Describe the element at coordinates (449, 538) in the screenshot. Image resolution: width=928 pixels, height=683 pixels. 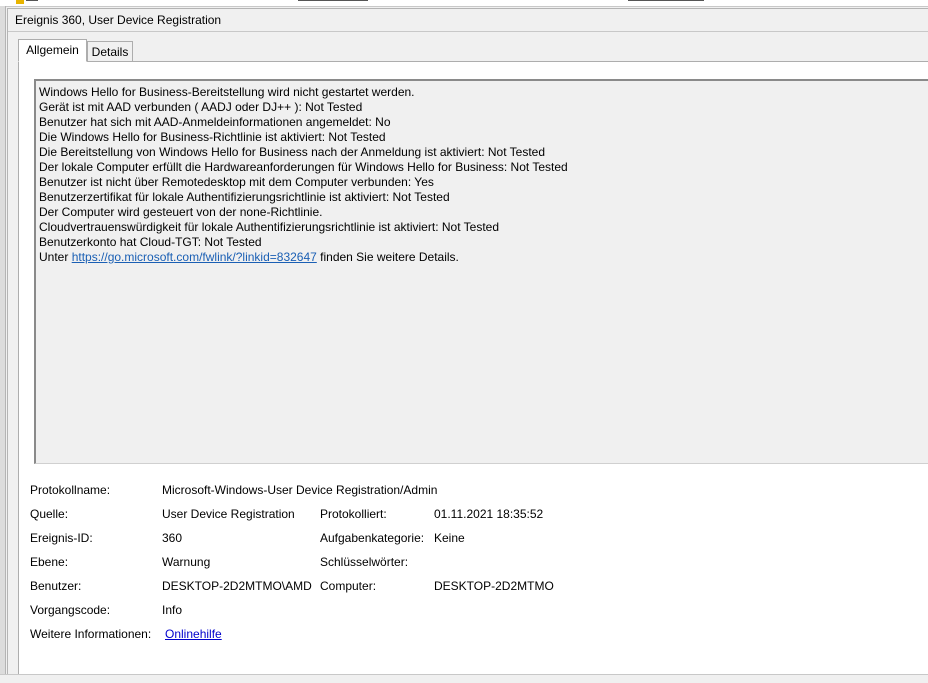
I see `task-category-value: Keine` at that location.